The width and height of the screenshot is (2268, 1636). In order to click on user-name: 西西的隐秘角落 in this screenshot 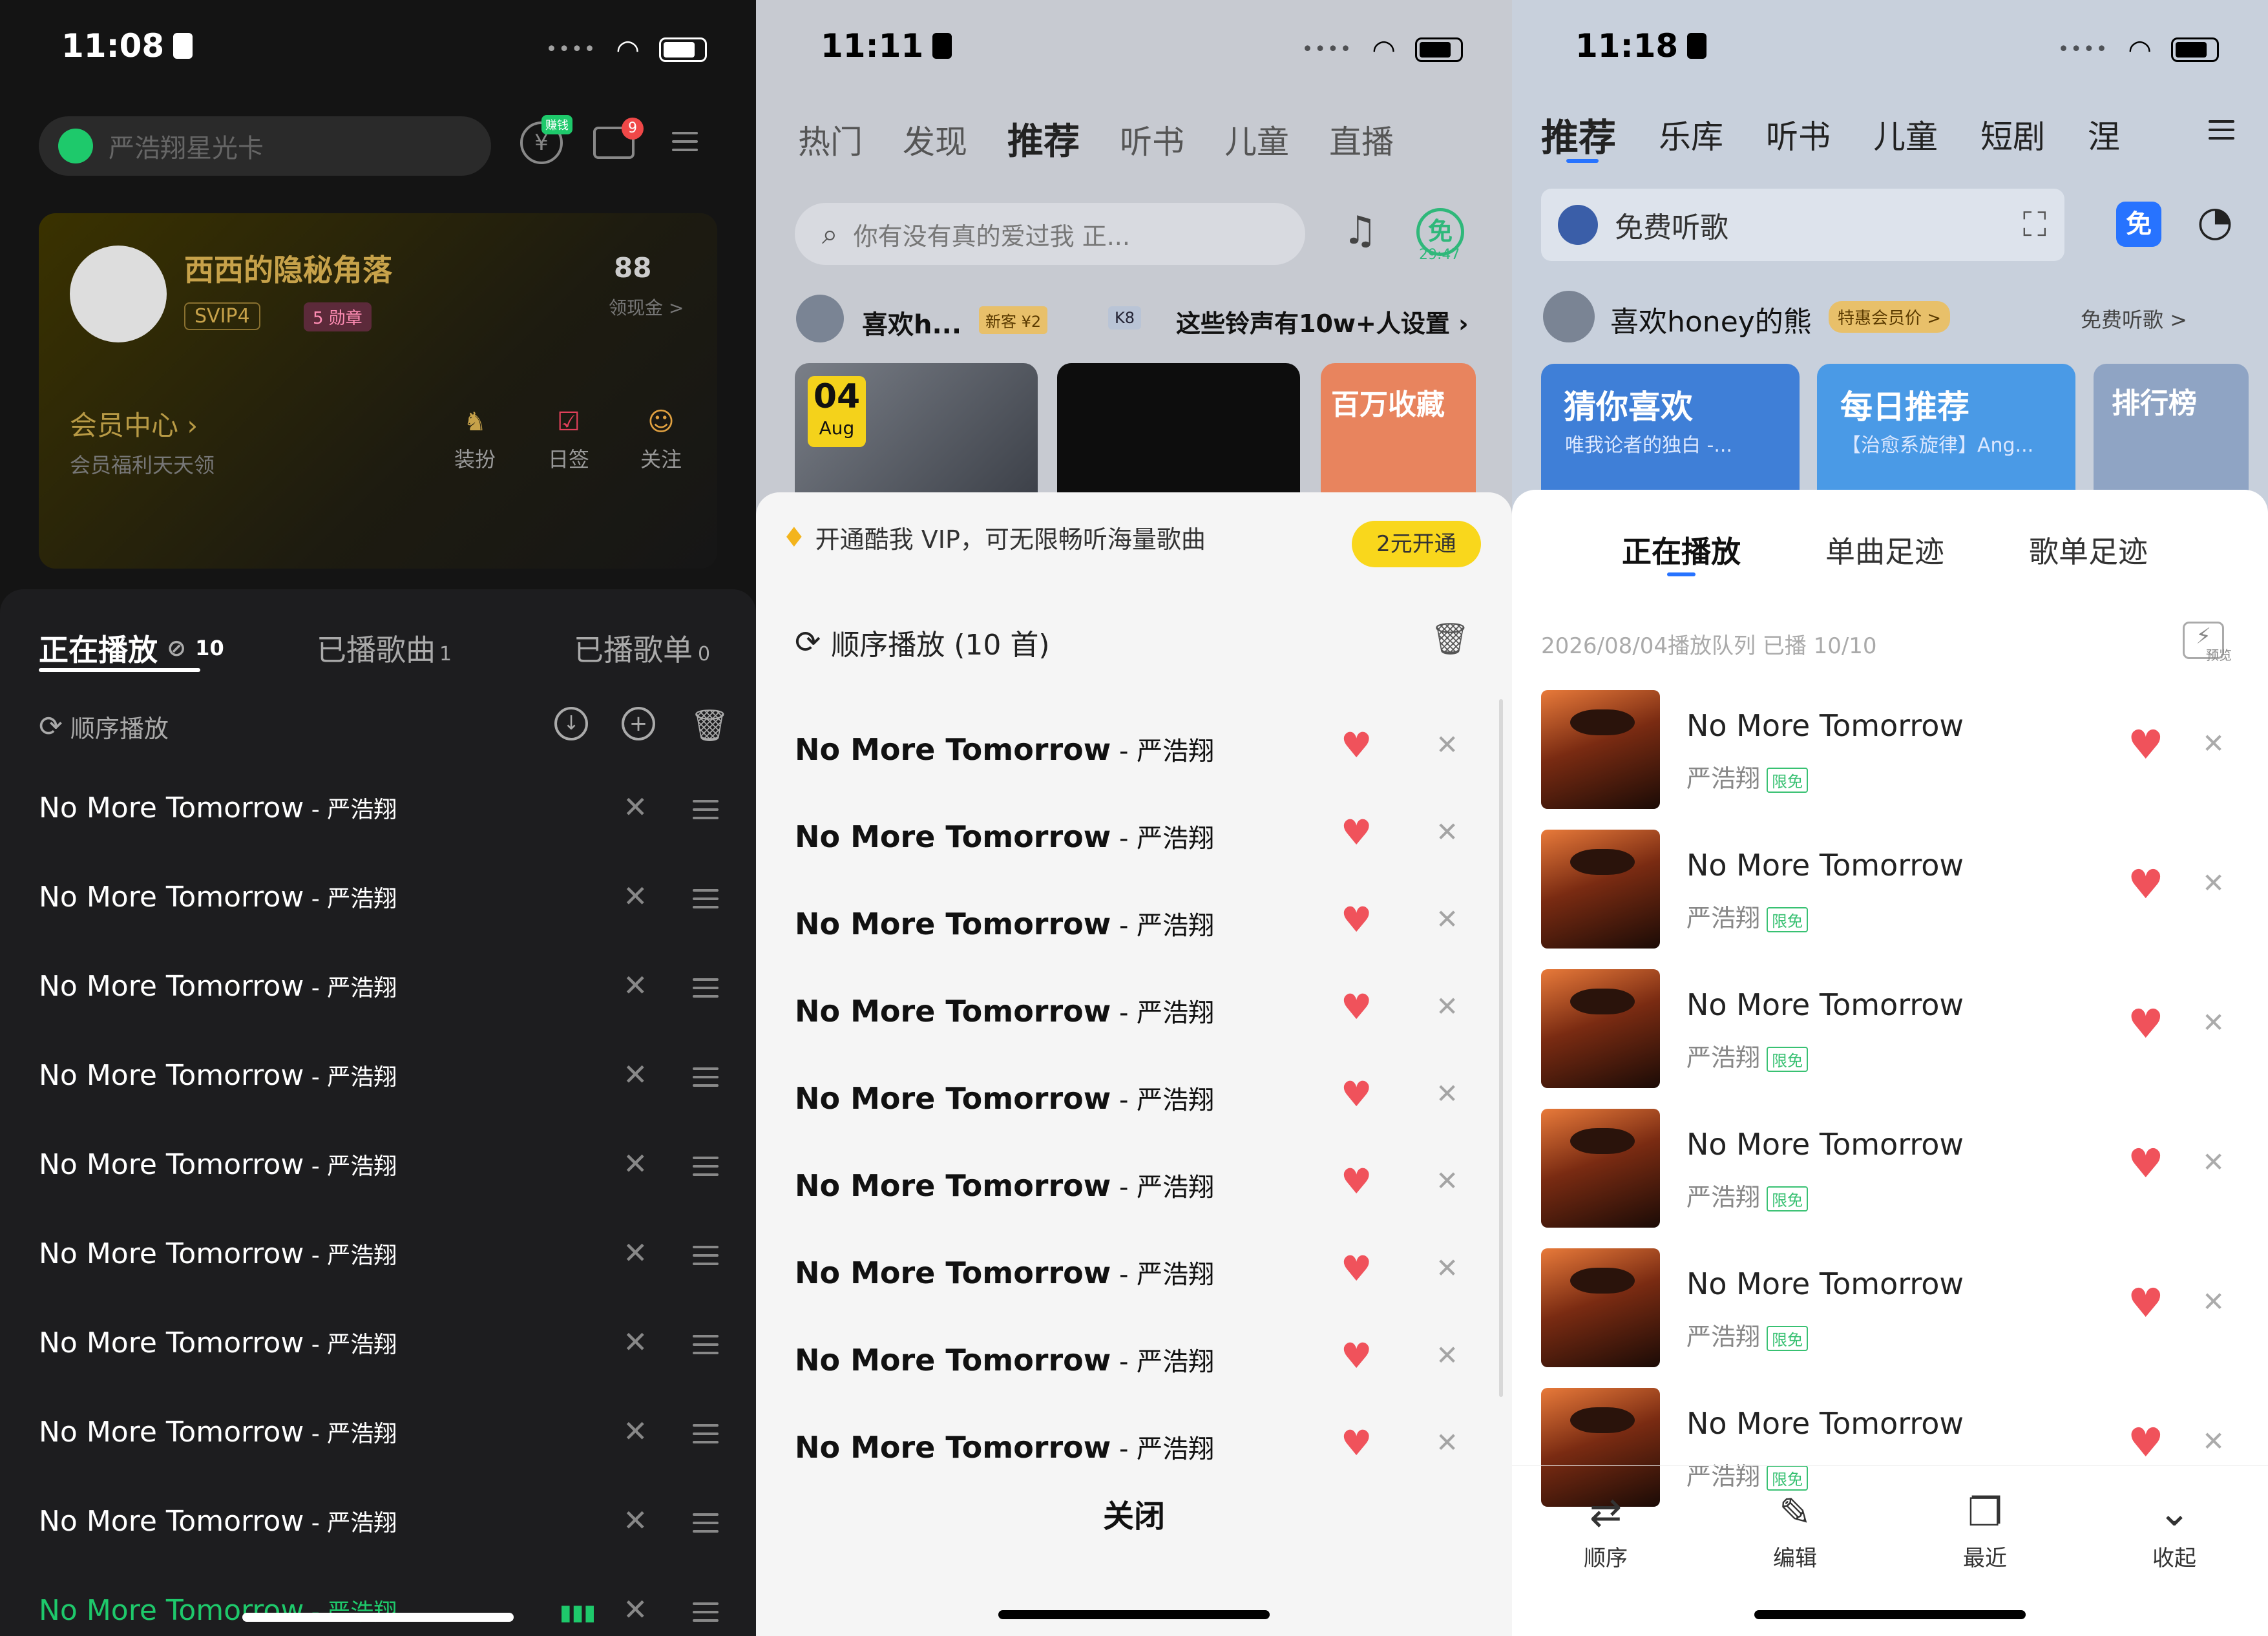, I will do `click(288, 268)`.